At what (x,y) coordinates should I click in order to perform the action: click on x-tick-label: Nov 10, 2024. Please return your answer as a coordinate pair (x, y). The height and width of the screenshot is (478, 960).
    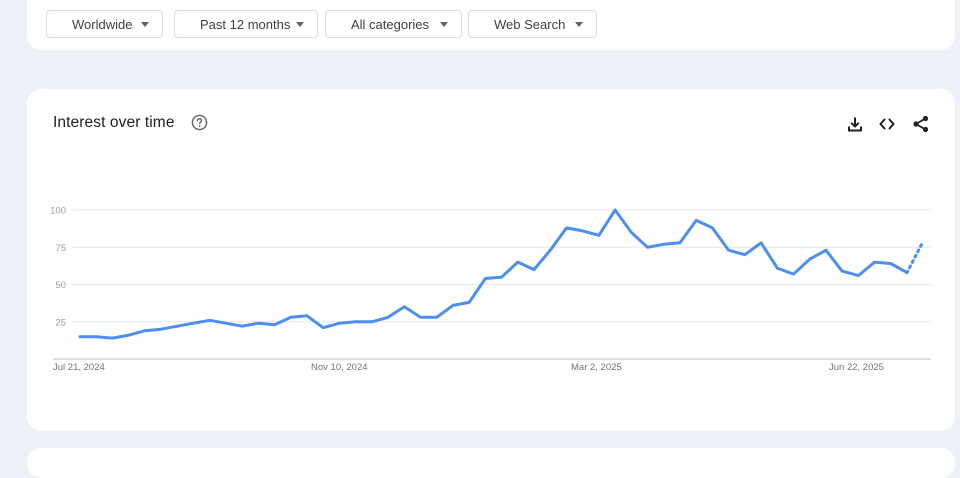
    Looking at the image, I should click on (339, 367).